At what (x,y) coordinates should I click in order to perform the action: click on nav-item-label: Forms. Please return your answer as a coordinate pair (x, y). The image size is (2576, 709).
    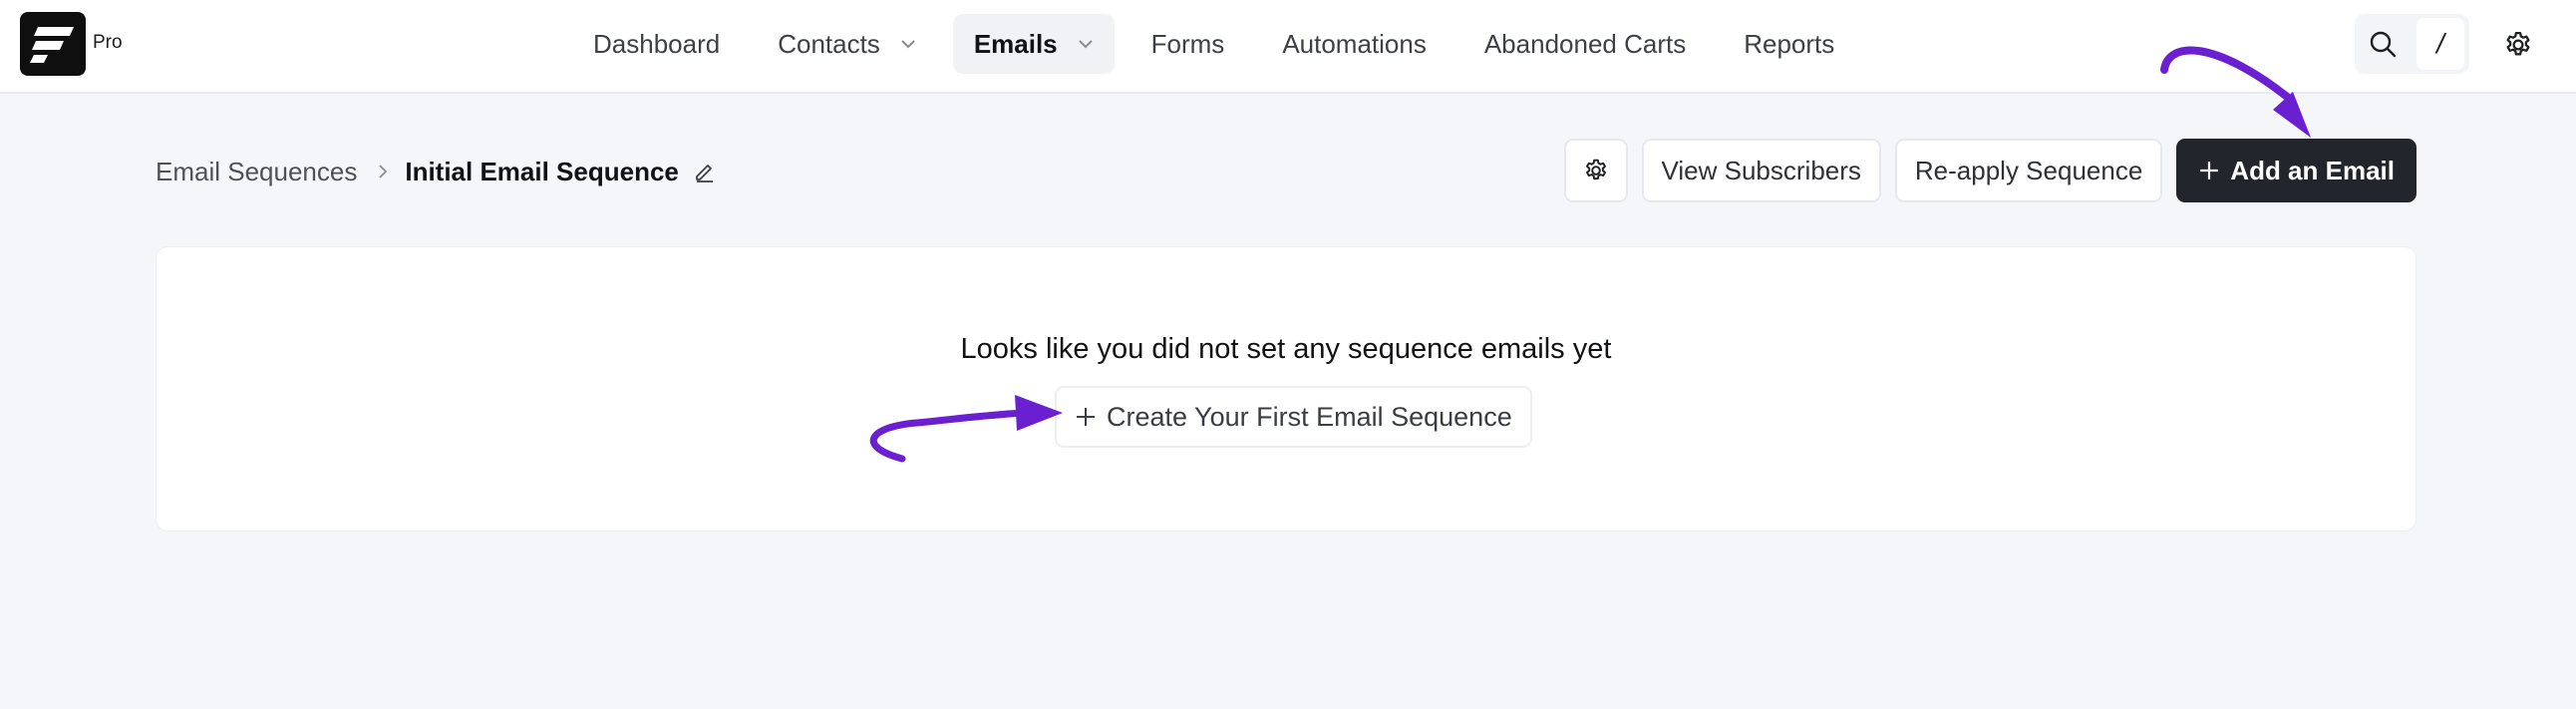
    Looking at the image, I should click on (1187, 43).